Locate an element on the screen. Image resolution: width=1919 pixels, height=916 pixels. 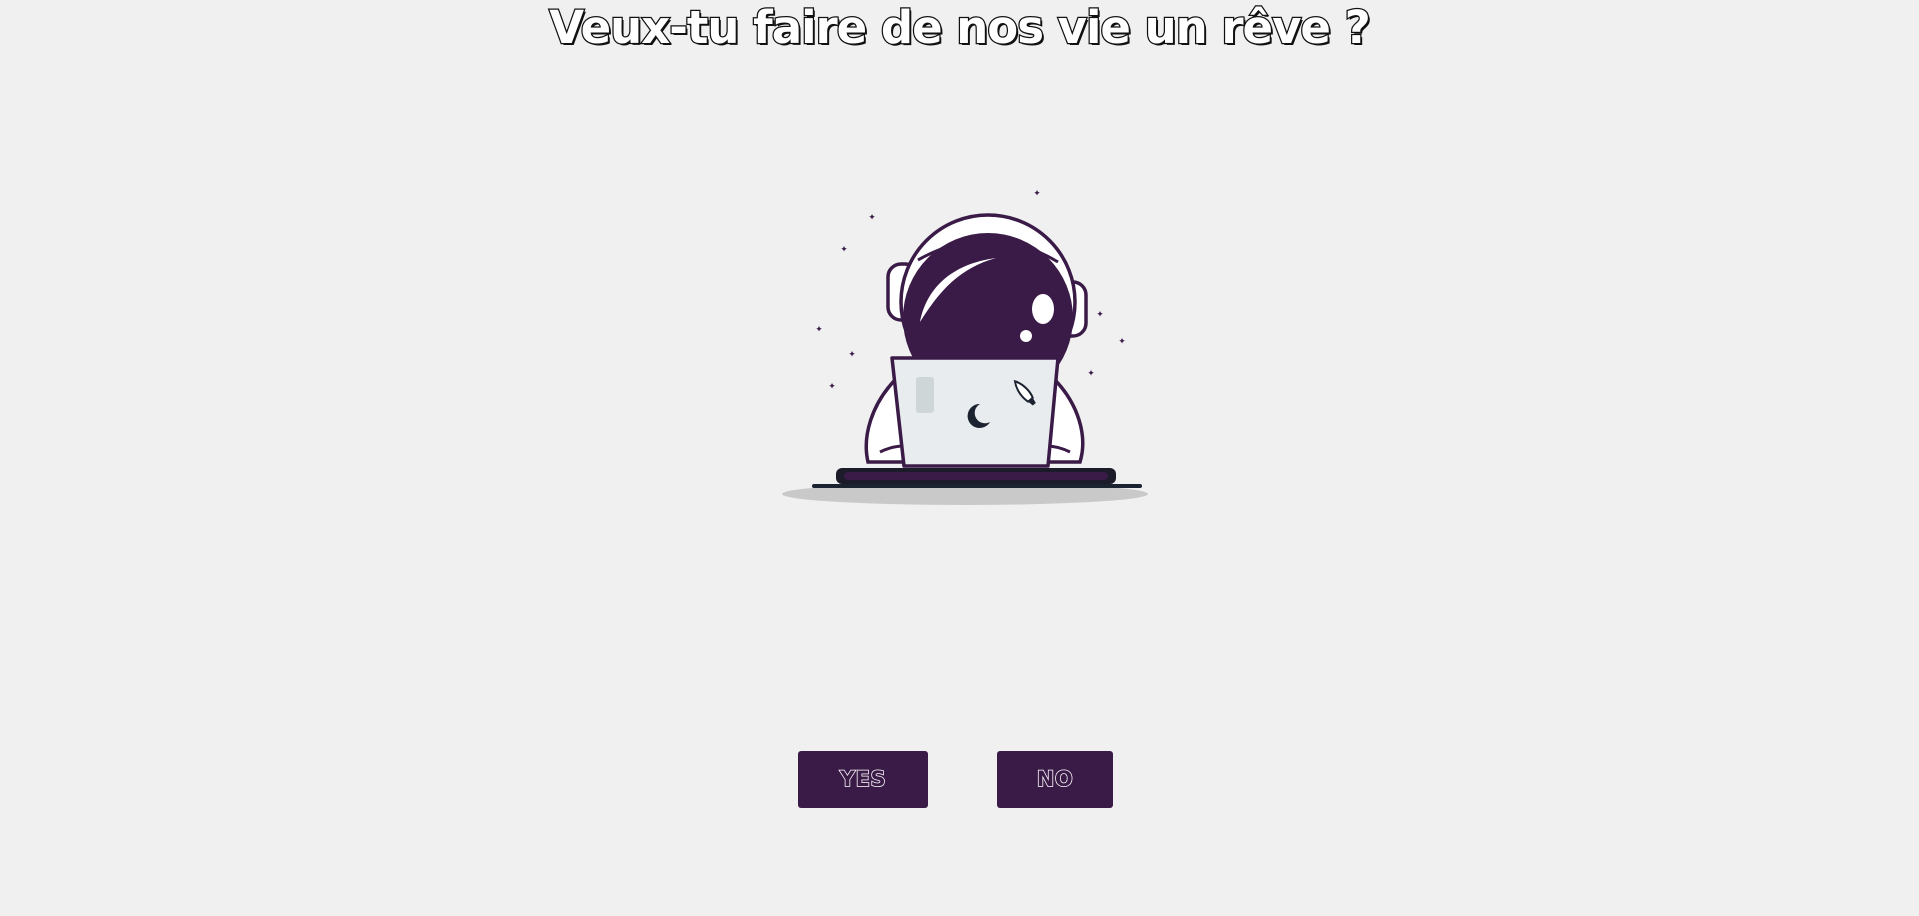
page-title: Veux-tu faire de nos vie un rêve ? is located at coordinates (960, 27).